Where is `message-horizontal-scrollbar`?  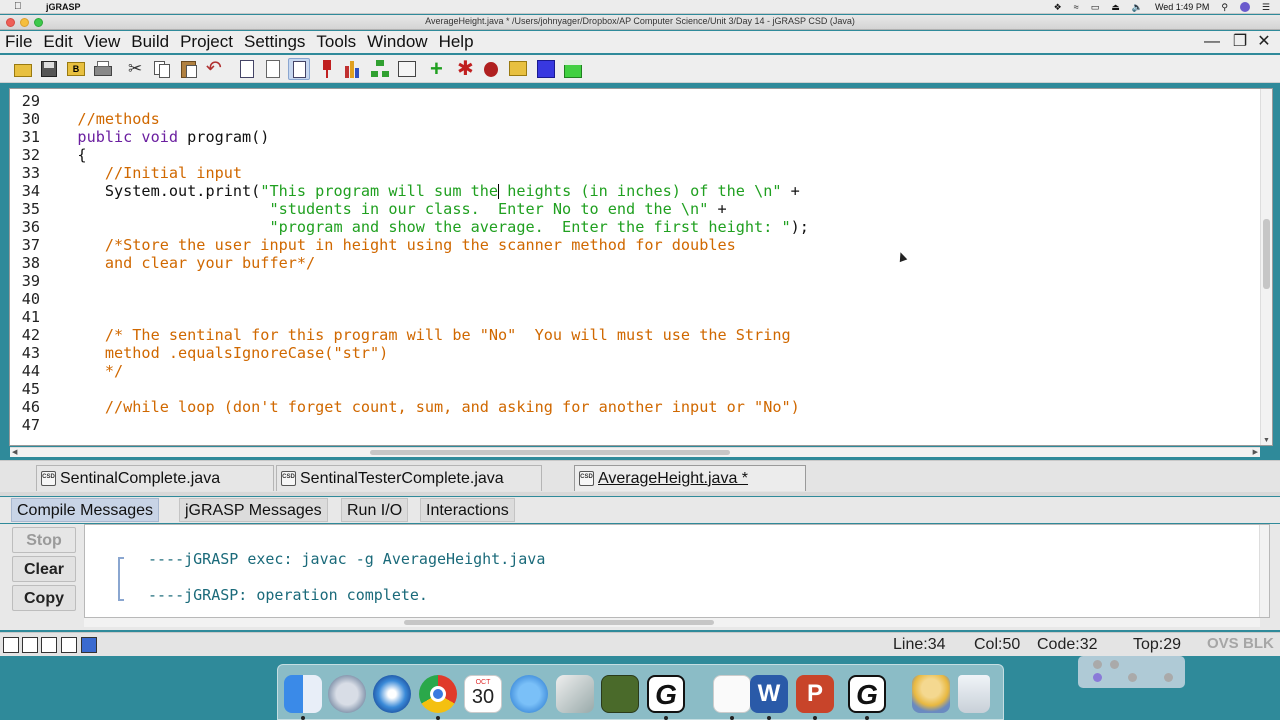 message-horizontal-scrollbar is located at coordinates (672, 622).